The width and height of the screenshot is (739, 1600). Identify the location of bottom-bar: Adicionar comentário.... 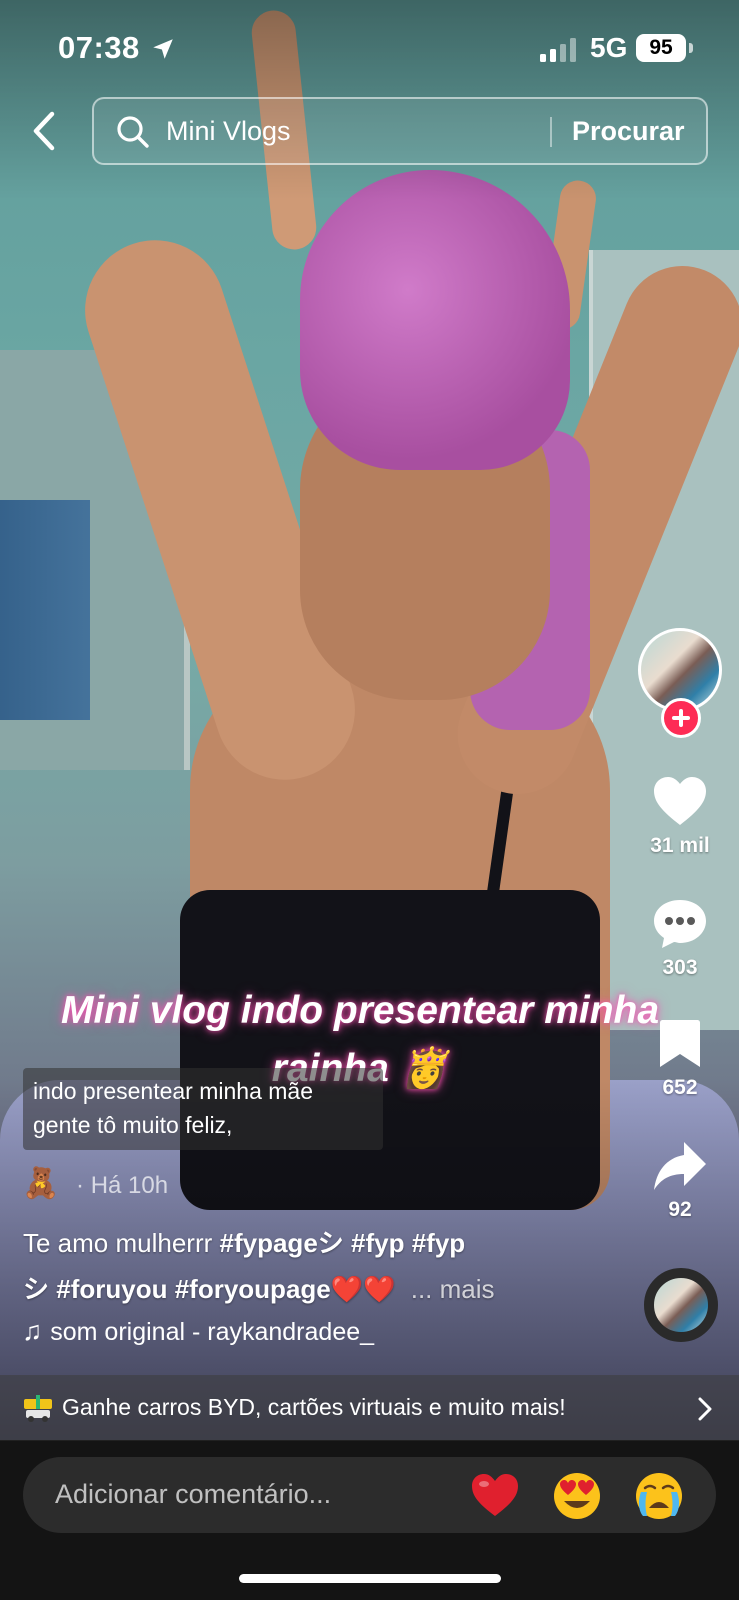
(369, 1520).